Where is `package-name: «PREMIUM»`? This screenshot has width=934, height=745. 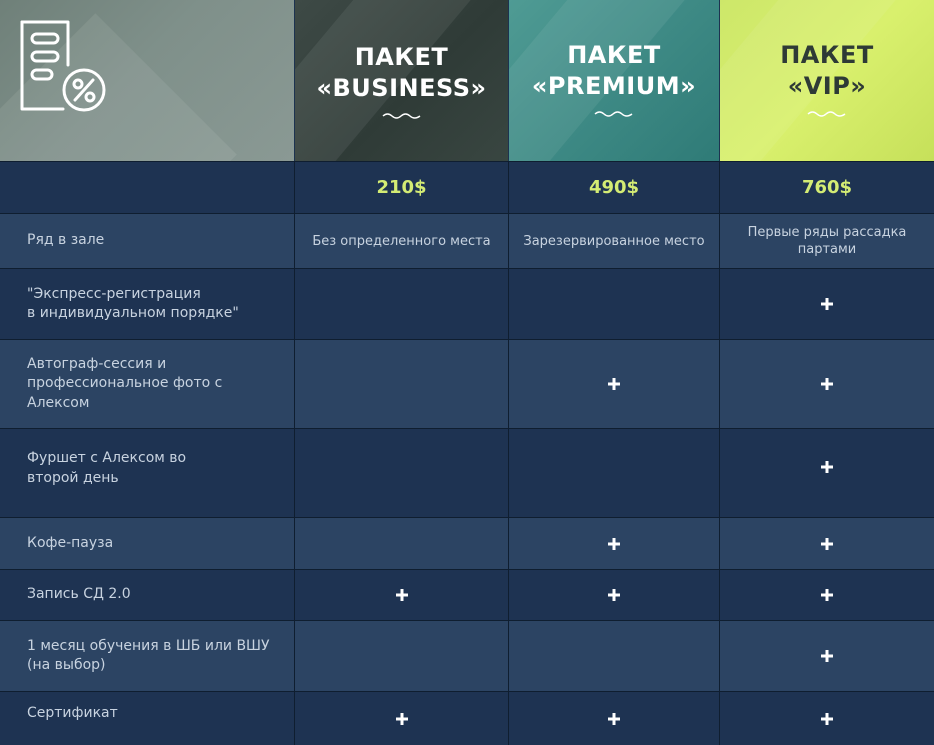 package-name: «PREMIUM» is located at coordinates (614, 86).